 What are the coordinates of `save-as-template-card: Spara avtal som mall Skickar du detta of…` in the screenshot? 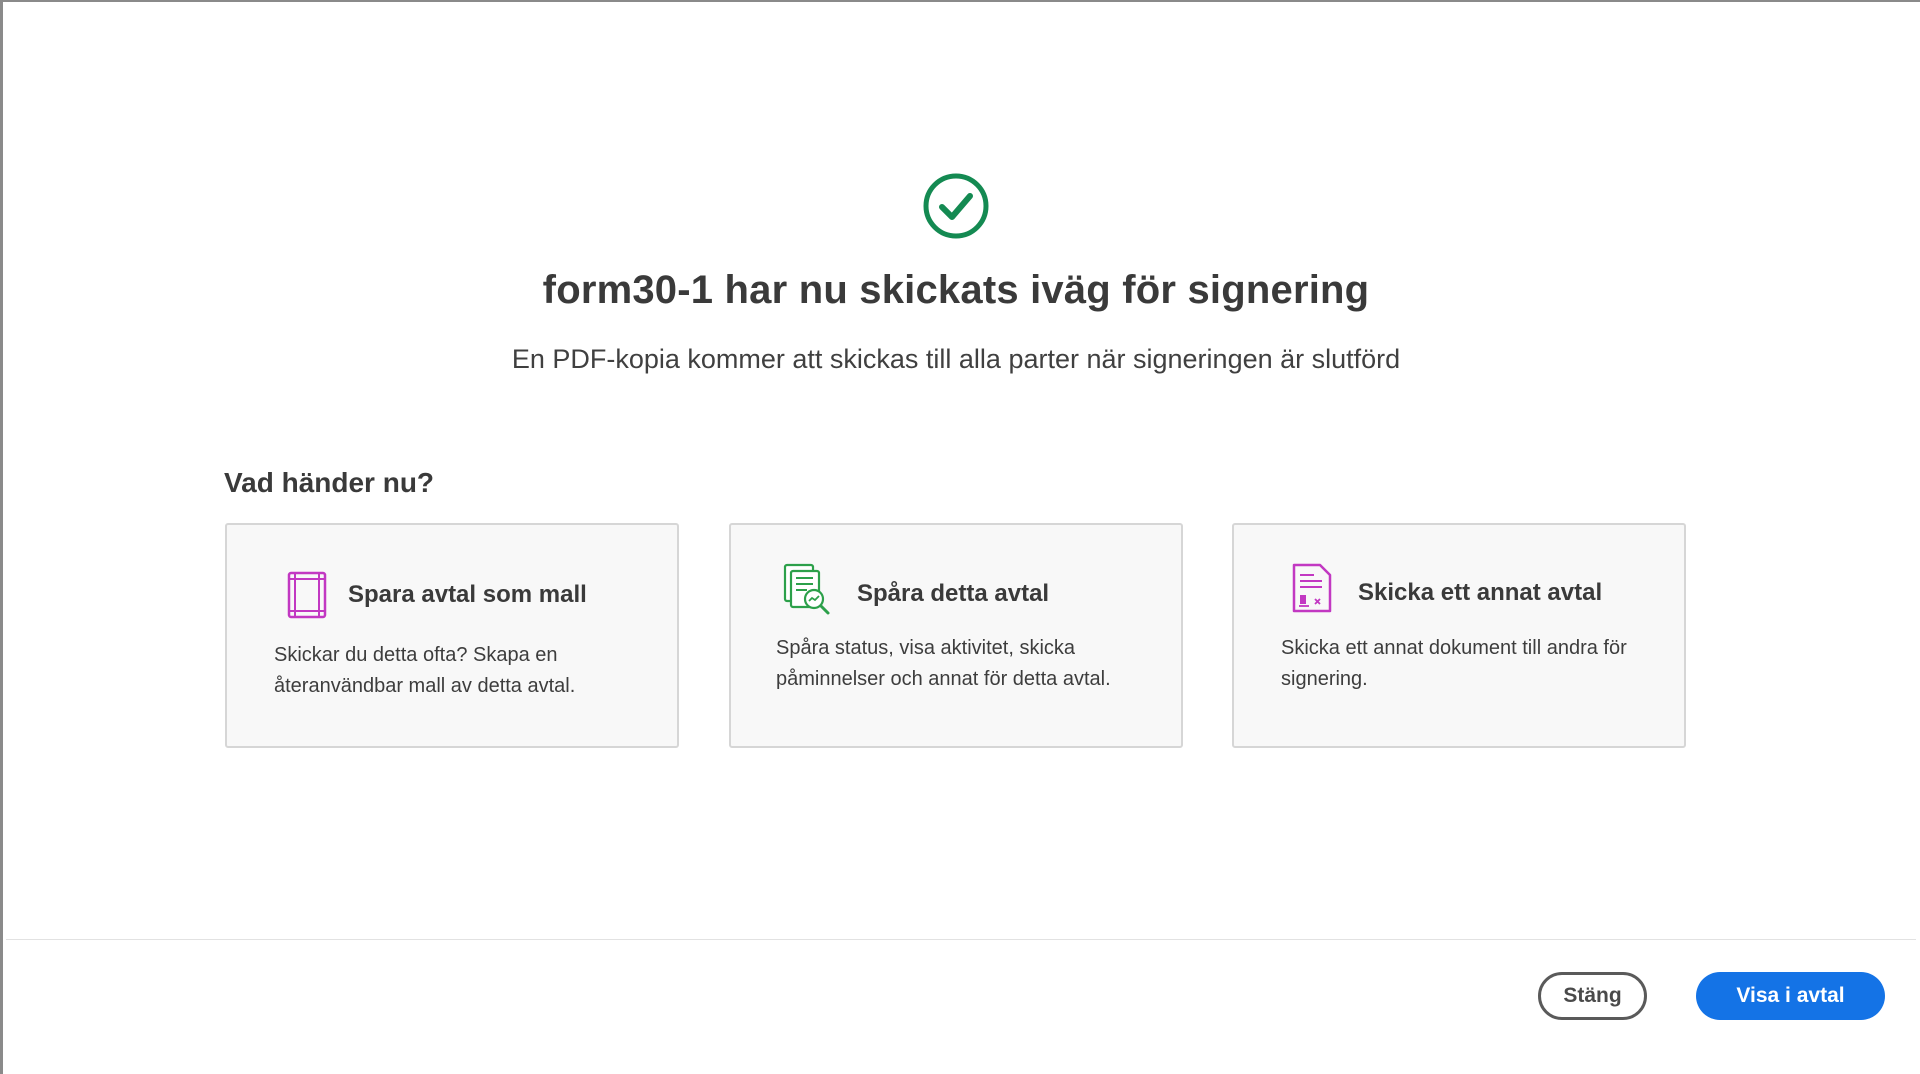 It's located at (452, 635).